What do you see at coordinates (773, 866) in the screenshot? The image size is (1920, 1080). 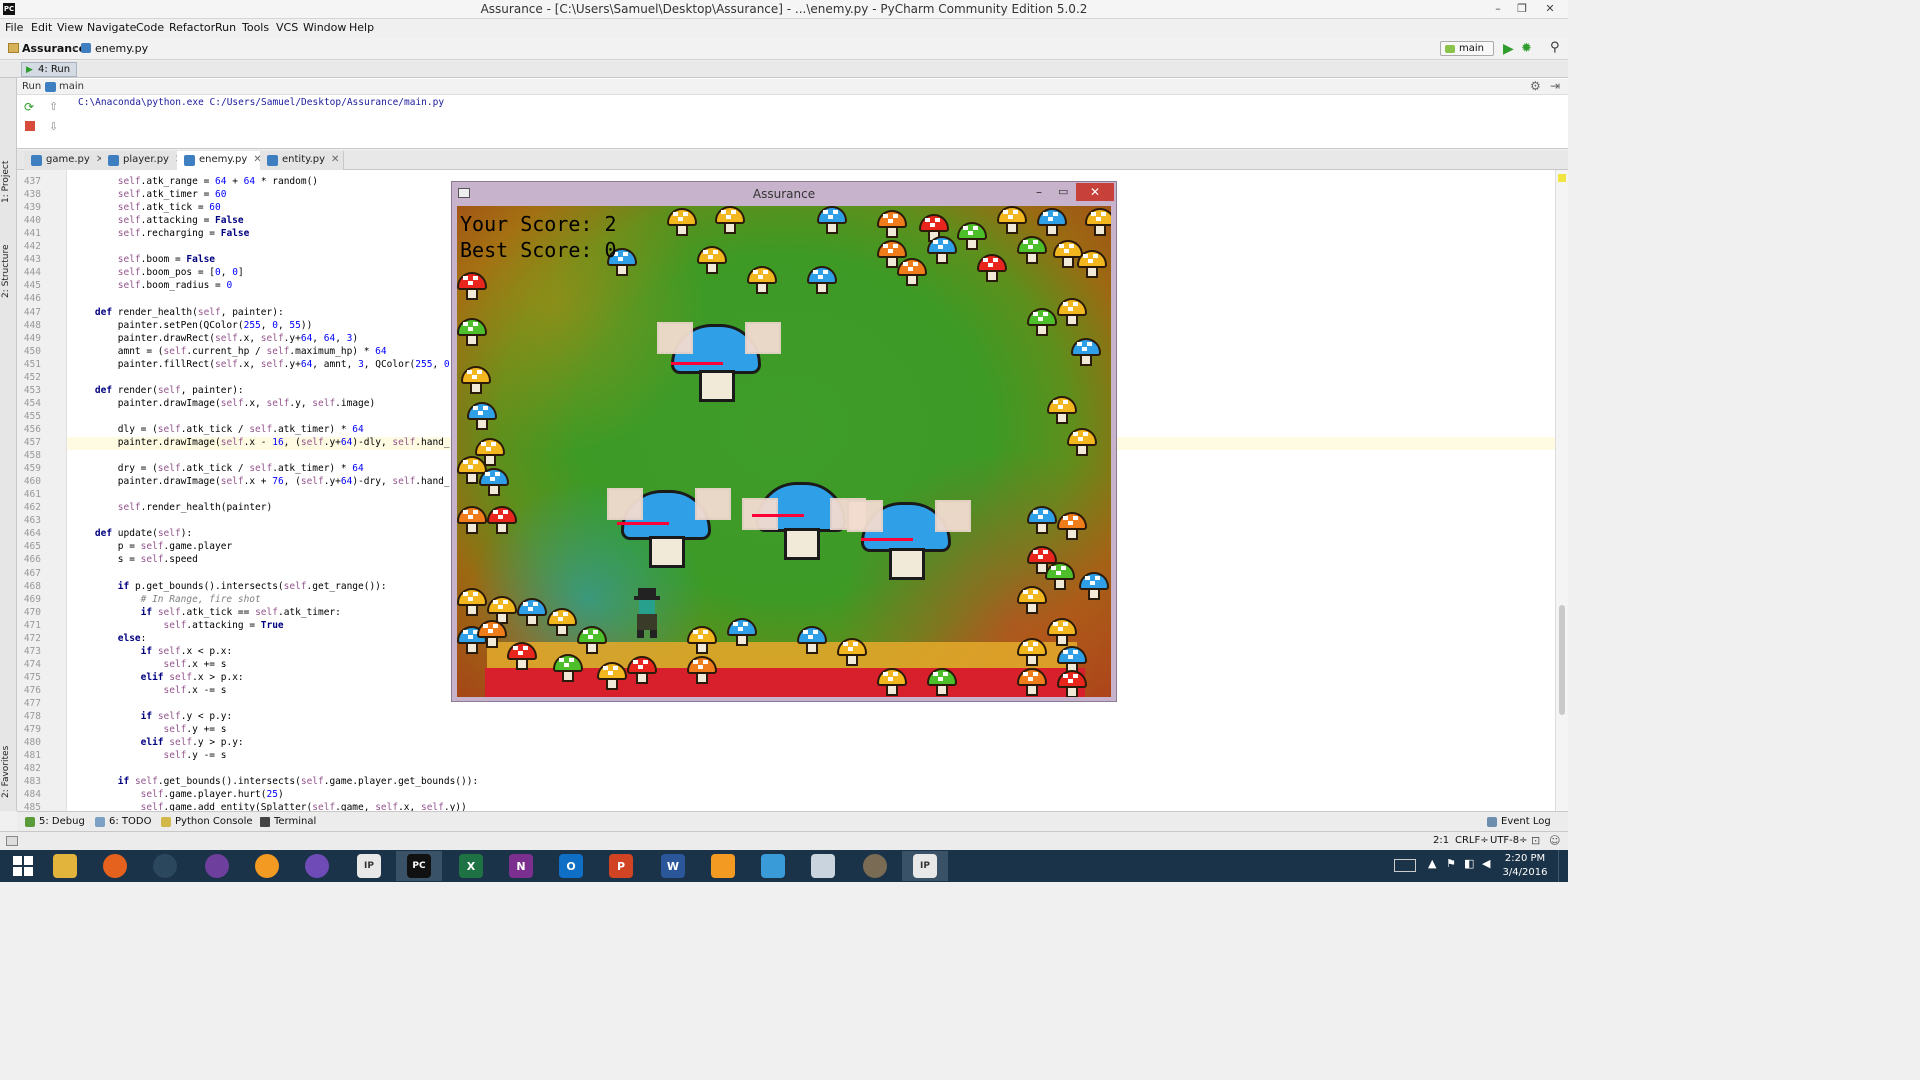 I see `taskbar-store` at bounding box center [773, 866].